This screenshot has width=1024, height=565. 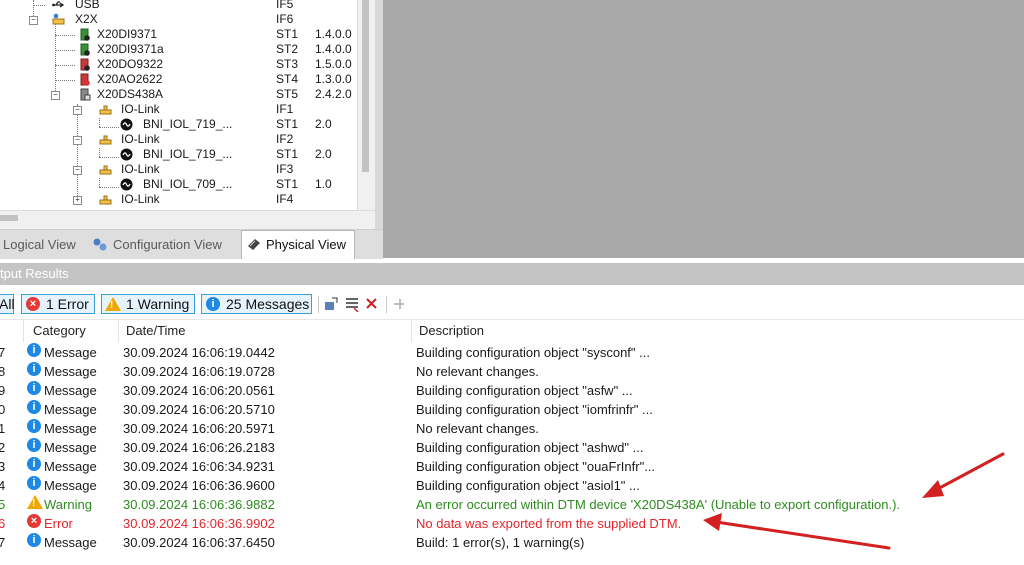 I want to click on tab-physical-view: Physical View, so click(x=298, y=244).